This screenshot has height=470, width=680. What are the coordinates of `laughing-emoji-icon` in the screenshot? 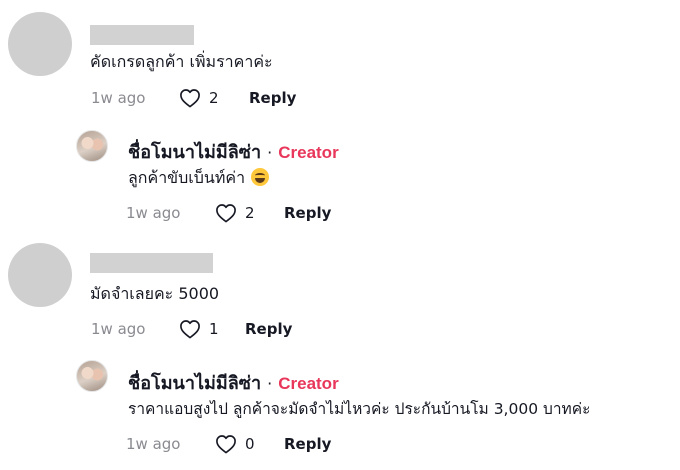 It's located at (260, 177).